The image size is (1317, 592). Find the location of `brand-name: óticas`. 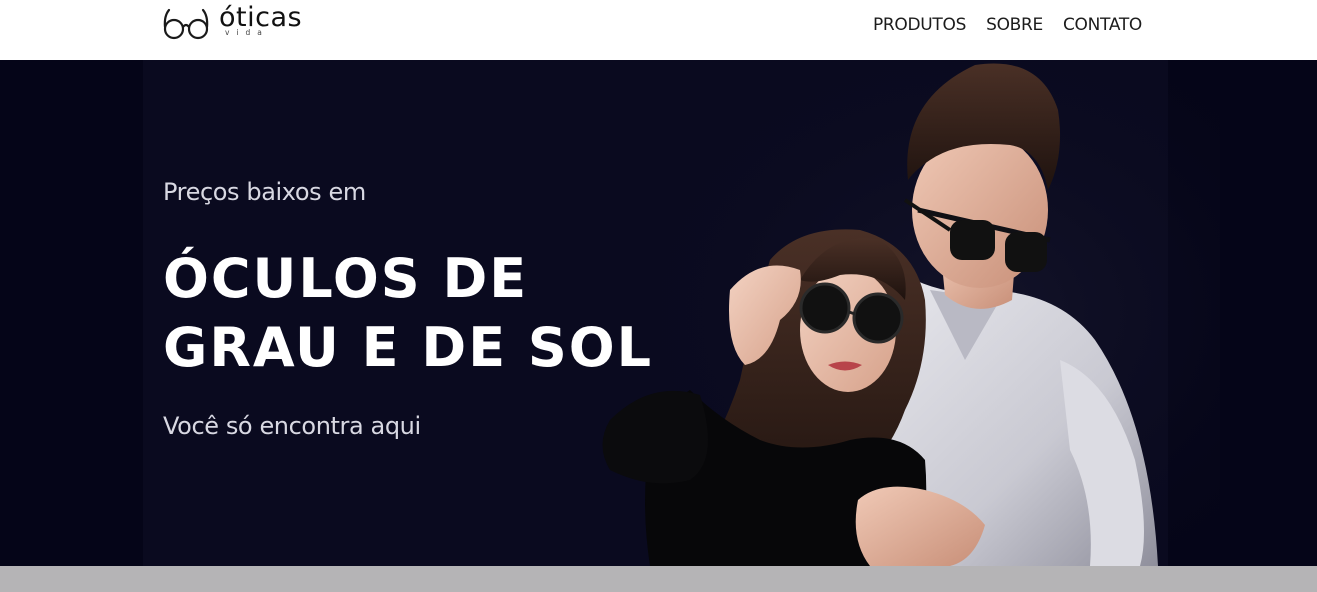

brand-name: óticas is located at coordinates (261, 17).